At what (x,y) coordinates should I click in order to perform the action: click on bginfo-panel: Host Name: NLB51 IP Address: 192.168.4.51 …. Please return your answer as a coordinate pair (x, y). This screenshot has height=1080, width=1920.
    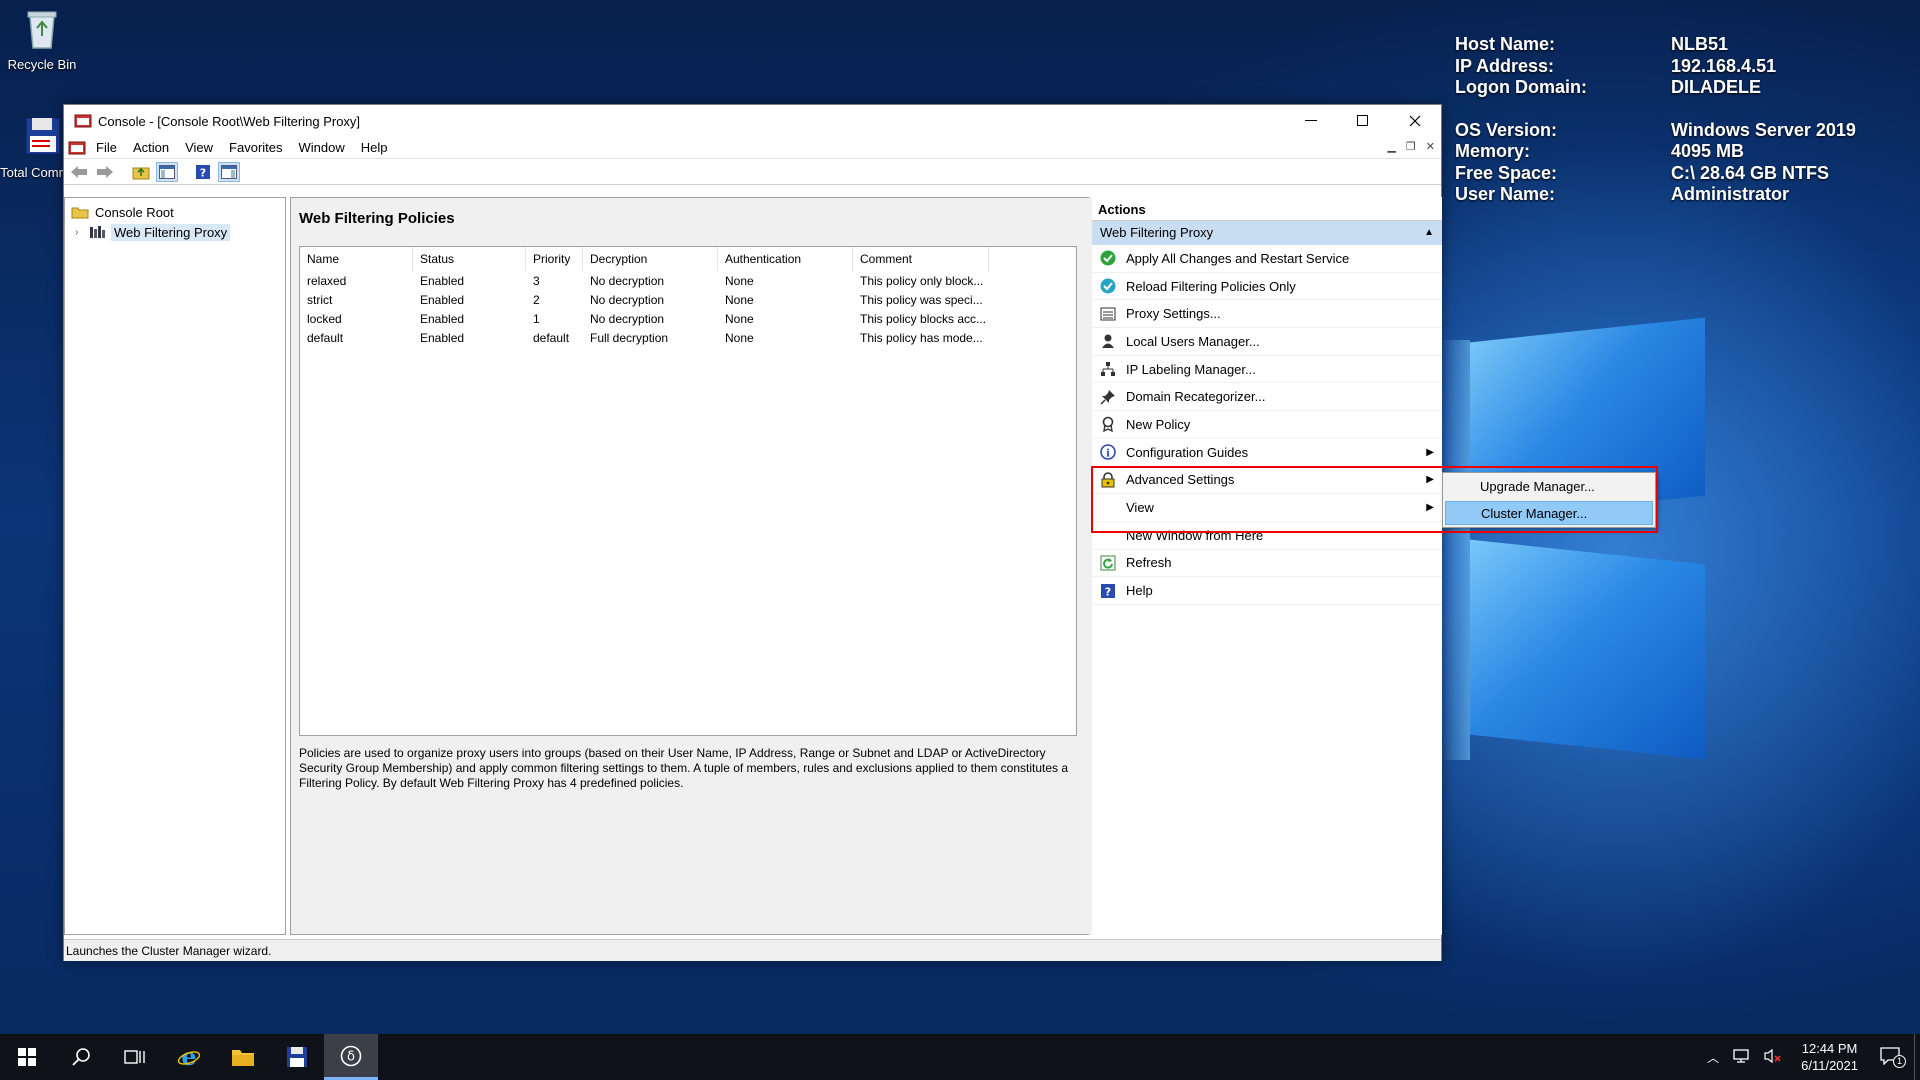
    Looking at the image, I should click on (1655, 120).